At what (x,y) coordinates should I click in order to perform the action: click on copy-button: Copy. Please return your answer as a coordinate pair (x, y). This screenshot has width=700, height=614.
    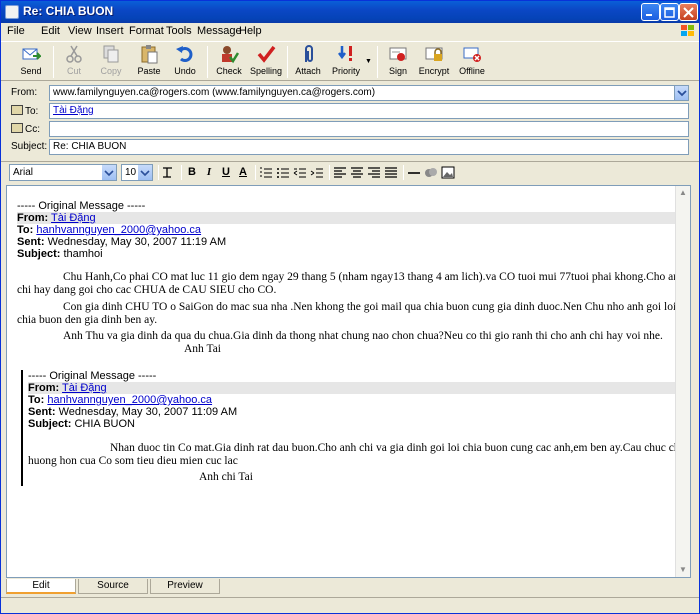
    Looking at the image, I should click on (111, 62).